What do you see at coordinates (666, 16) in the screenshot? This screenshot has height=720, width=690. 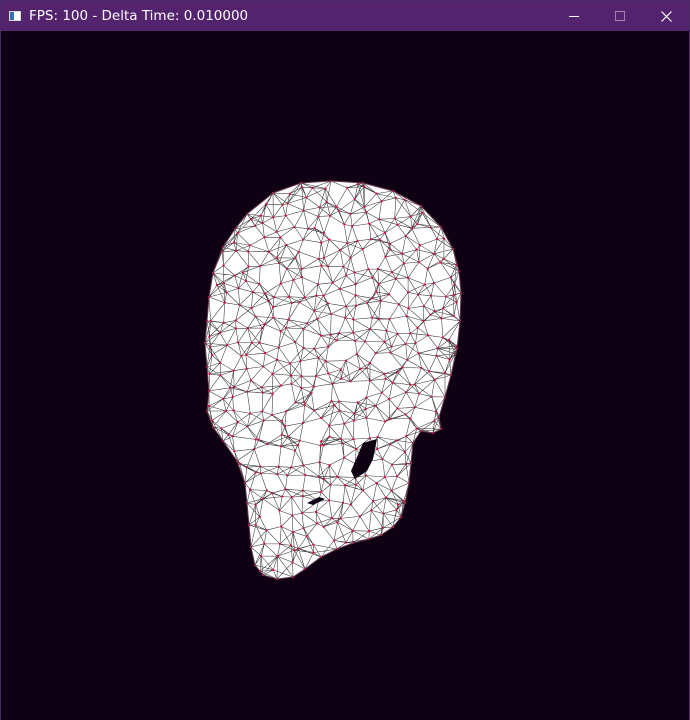 I see `close-button` at bounding box center [666, 16].